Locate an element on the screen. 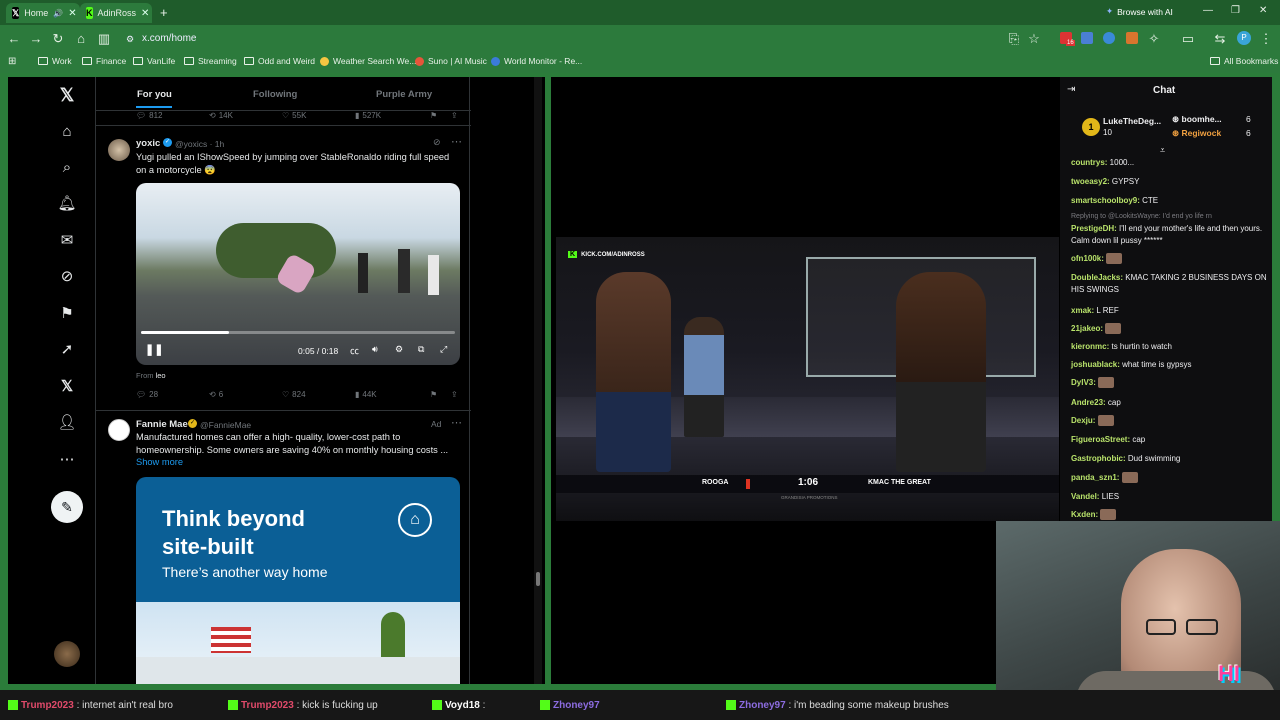 This screenshot has width=1280, height=720. audio-extension-icon is located at coordinates (1109, 38).